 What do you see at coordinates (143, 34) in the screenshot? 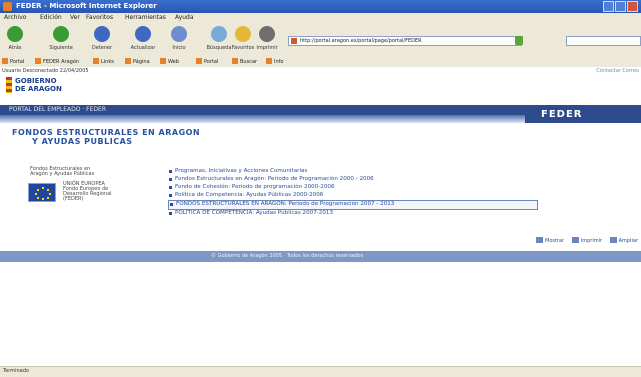
I see `refresh-icon` at bounding box center [143, 34].